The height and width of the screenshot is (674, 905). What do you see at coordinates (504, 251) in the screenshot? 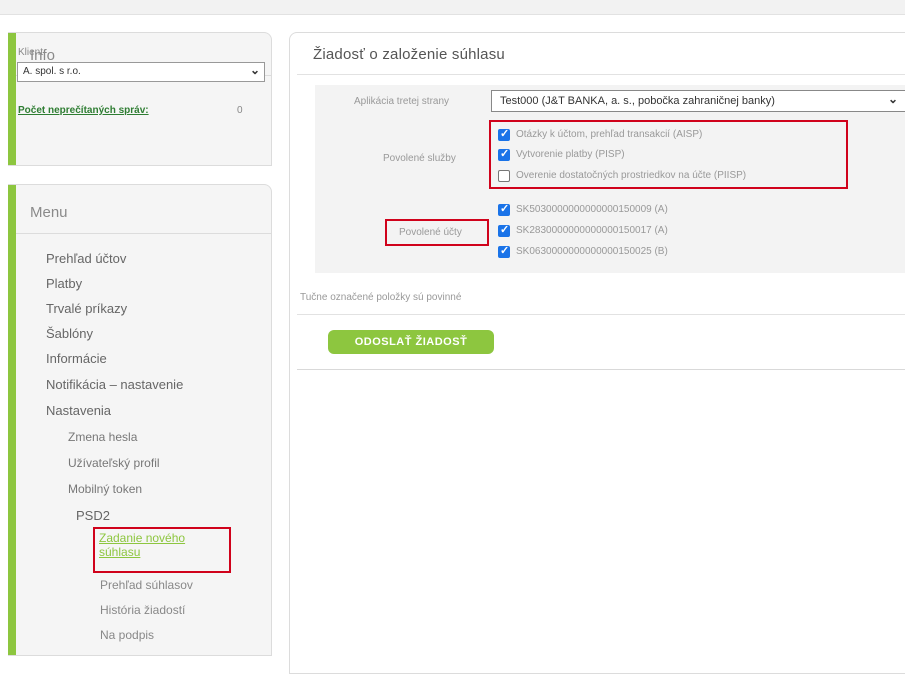
I see `account-3-checkbox` at bounding box center [504, 251].